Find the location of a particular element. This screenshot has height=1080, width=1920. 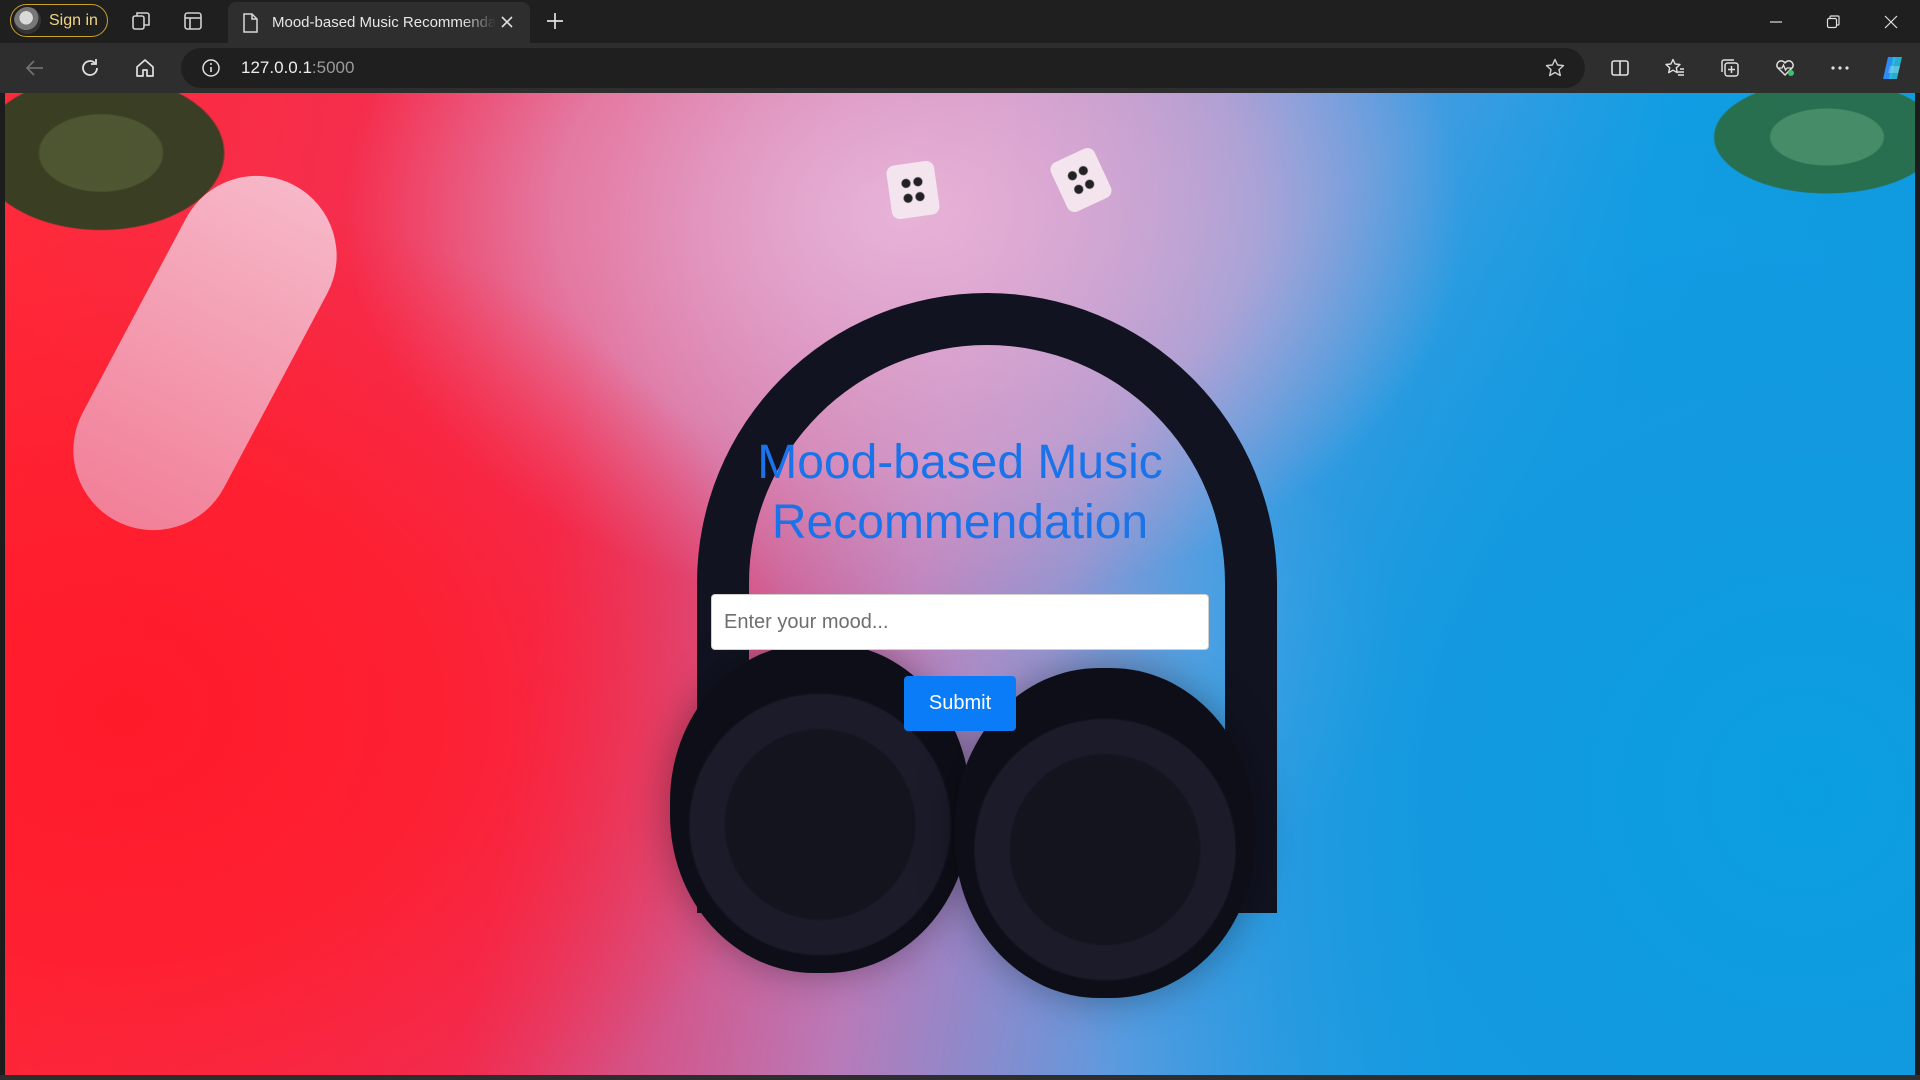

copilot-button is located at coordinates (1893, 68).